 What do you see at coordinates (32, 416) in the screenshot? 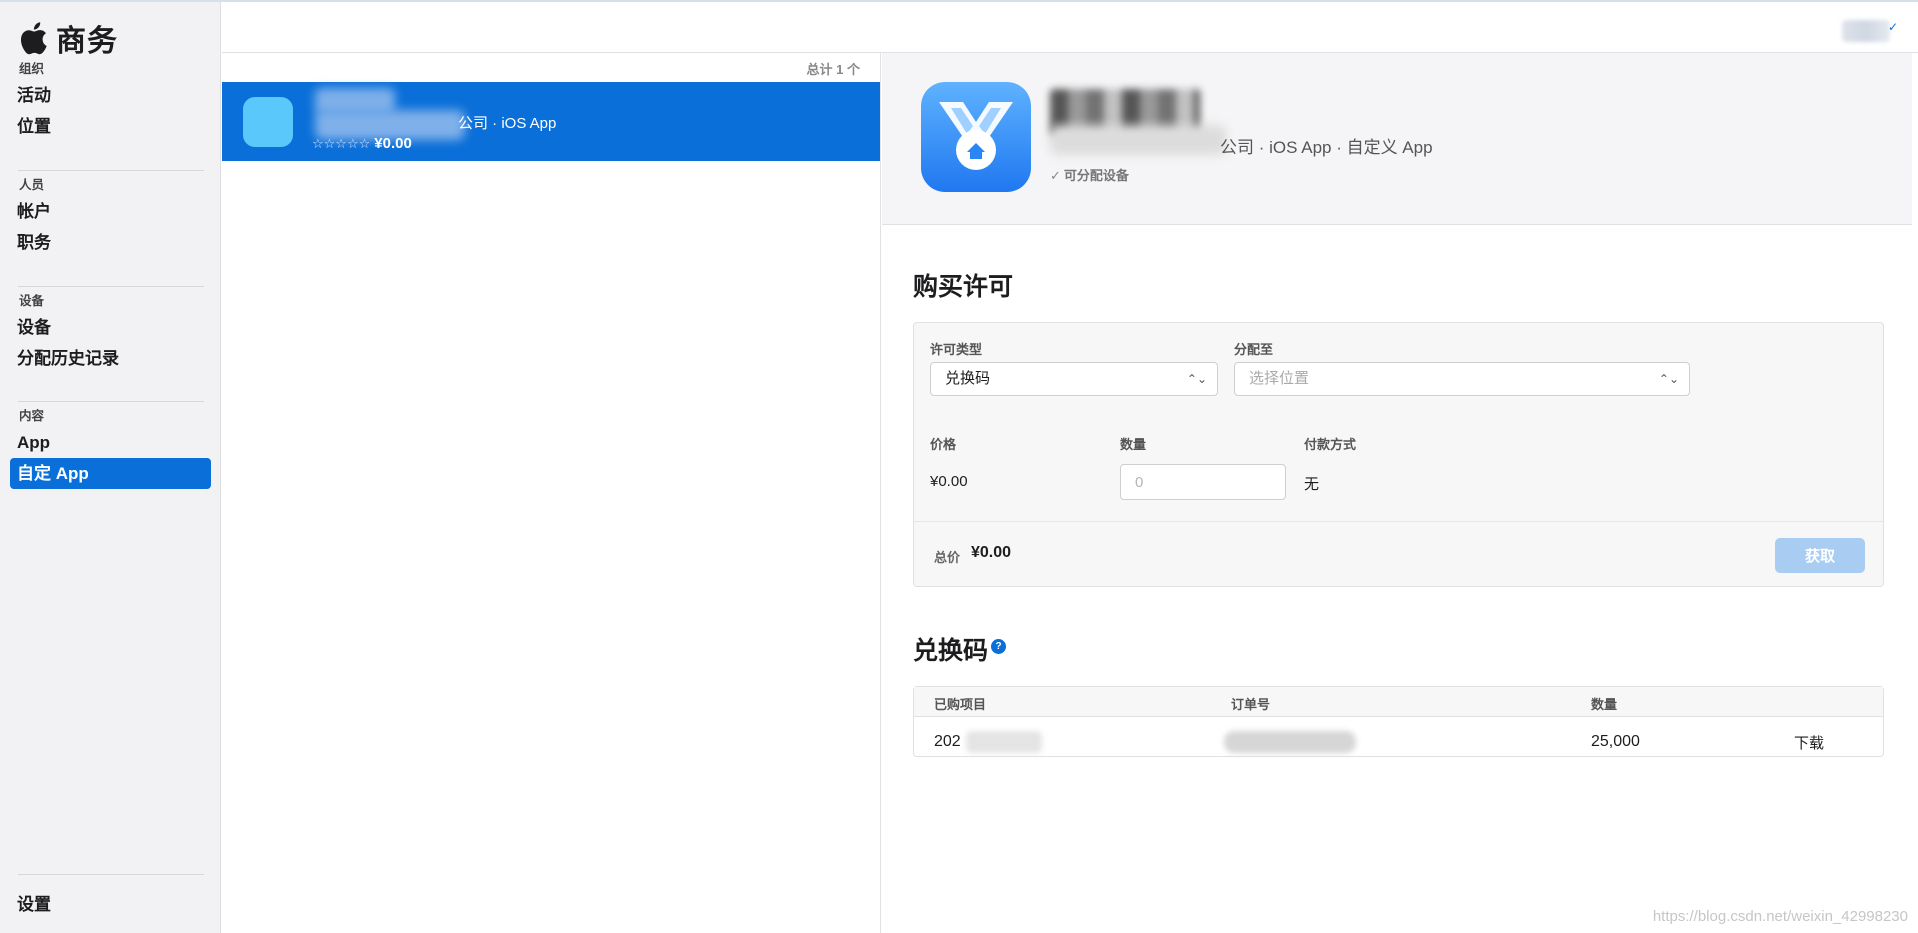
I see `sidebar-group-header: 内容` at bounding box center [32, 416].